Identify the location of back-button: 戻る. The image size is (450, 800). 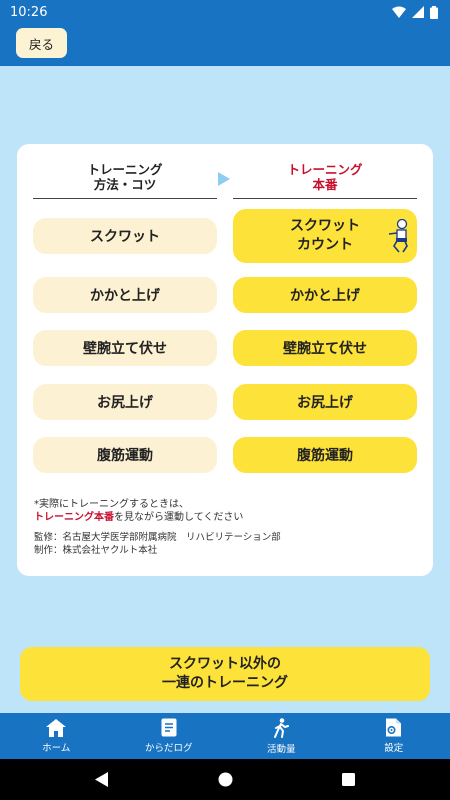
(41, 43).